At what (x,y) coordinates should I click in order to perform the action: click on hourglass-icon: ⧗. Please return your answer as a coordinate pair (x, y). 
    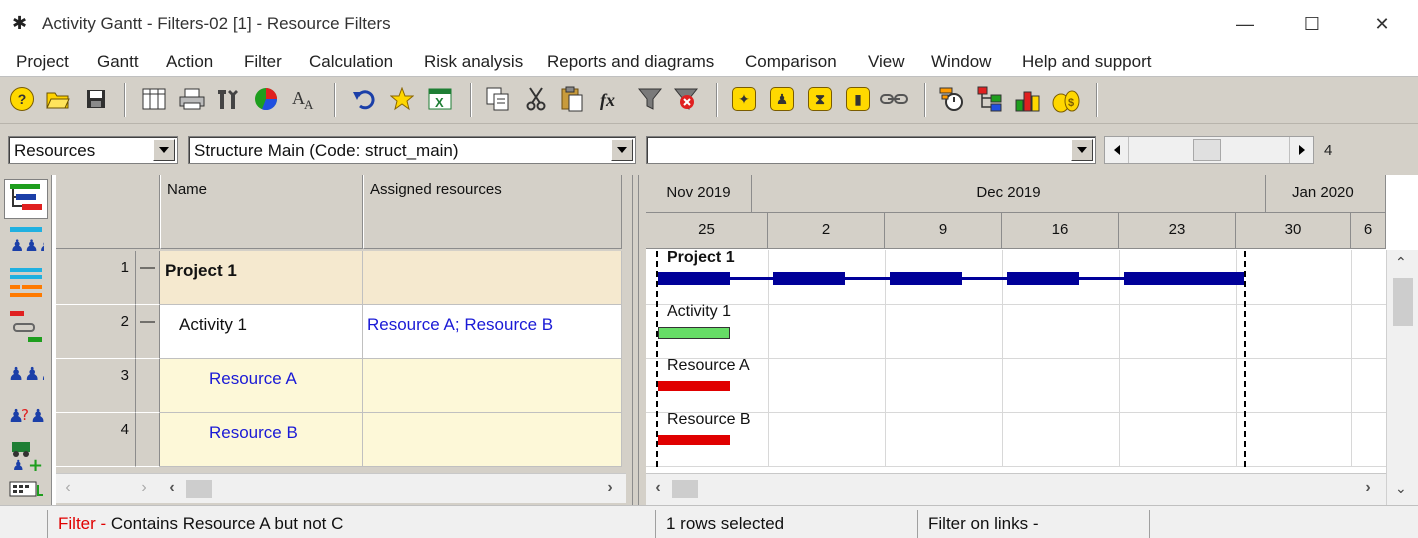
    Looking at the image, I should click on (820, 99).